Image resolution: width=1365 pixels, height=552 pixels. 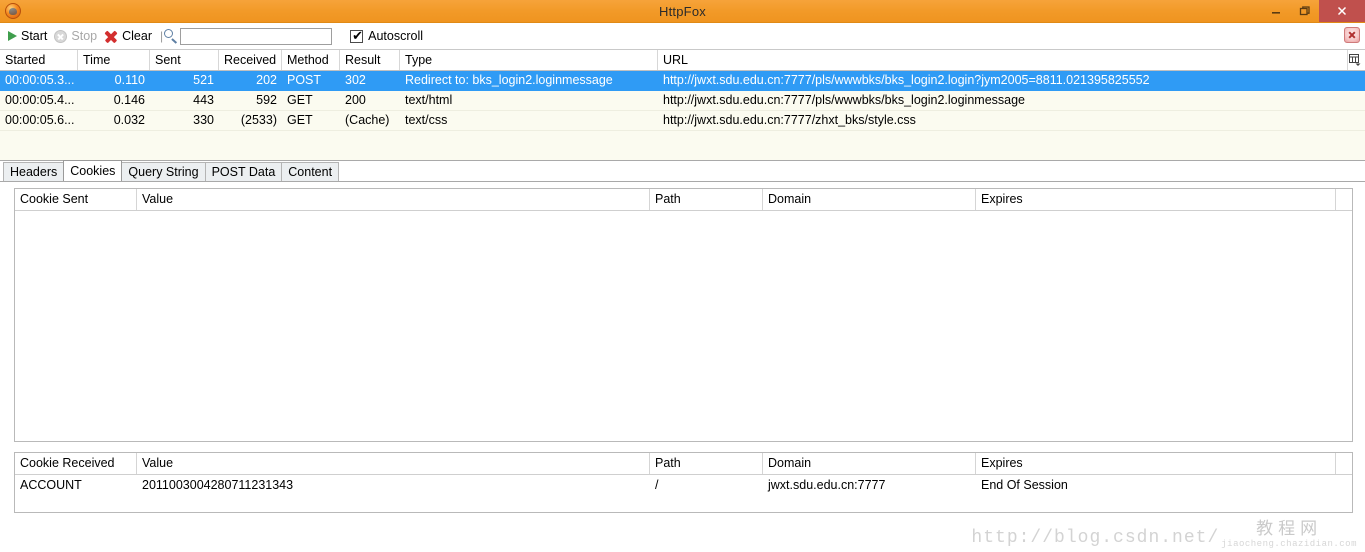 I want to click on stop-button-label: Stop, so click(x=84, y=36).